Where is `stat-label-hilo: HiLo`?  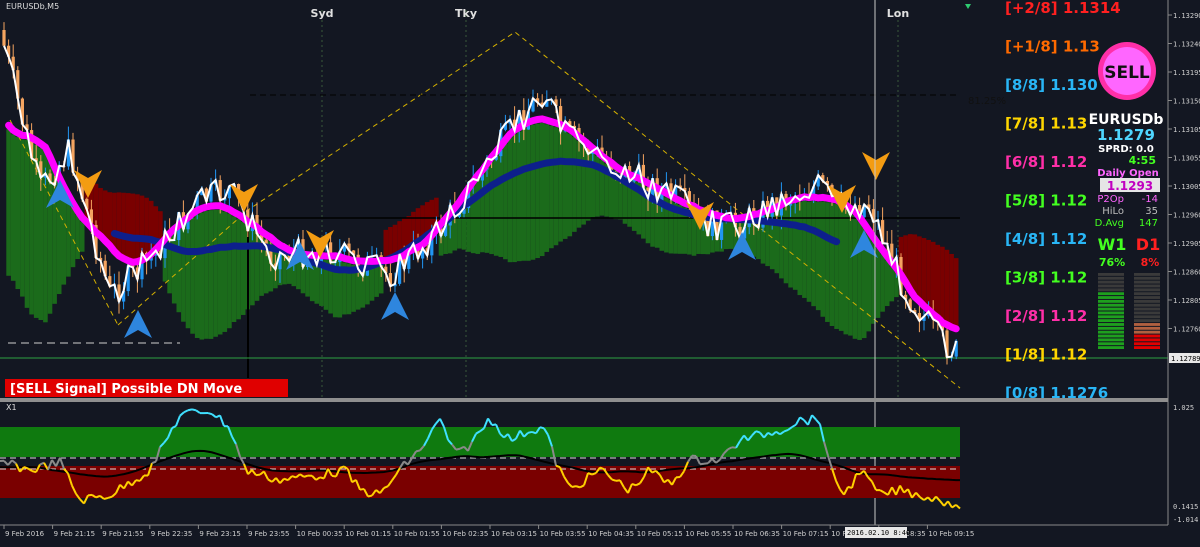
stat-label-hilo: HiLo is located at coordinates (1113, 211).